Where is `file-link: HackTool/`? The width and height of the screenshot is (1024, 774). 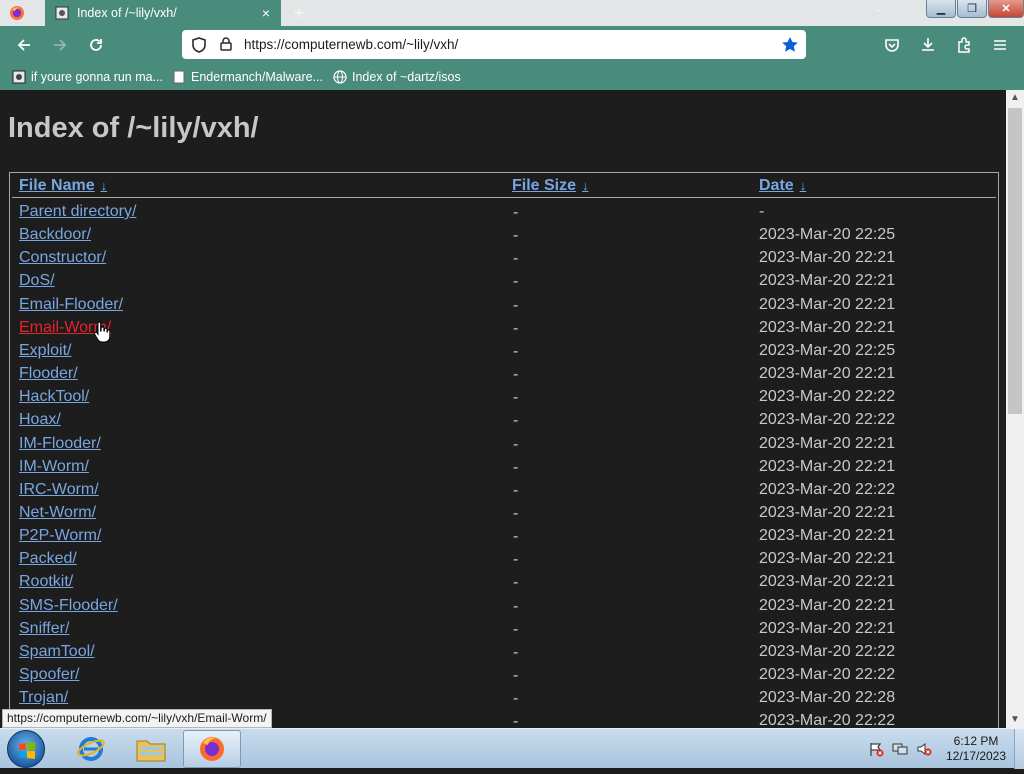
file-link: HackTool/ is located at coordinates (54, 397).